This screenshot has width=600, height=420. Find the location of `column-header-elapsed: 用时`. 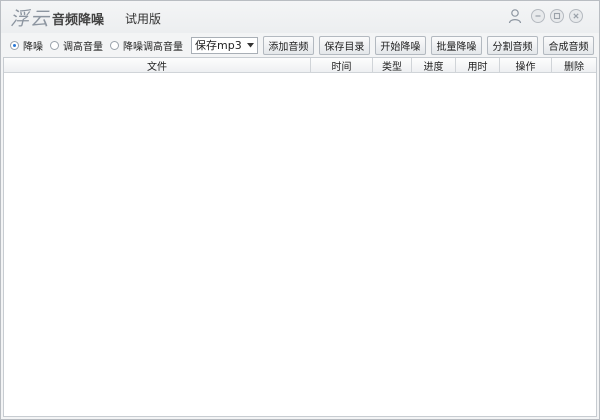

column-header-elapsed: 用时 is located at coordinates (478, 65).